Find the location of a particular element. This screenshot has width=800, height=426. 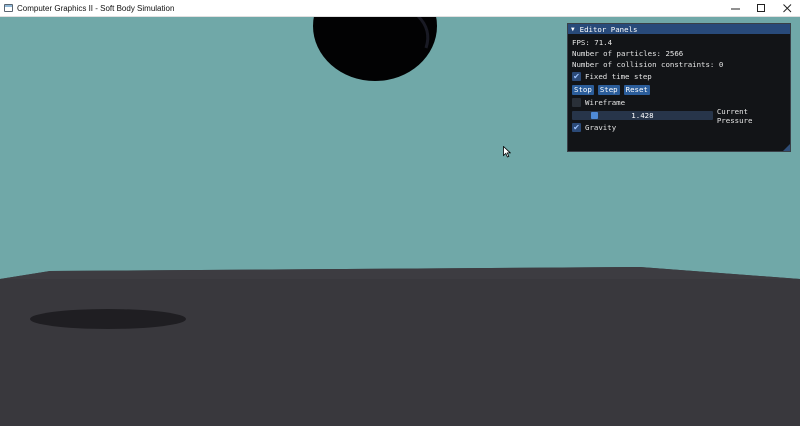

editor-panel-title: Editor Panels is located at coordinates (608, 29).